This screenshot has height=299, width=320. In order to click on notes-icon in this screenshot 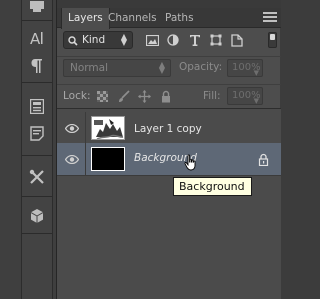, I will do `click(37, 133)`.